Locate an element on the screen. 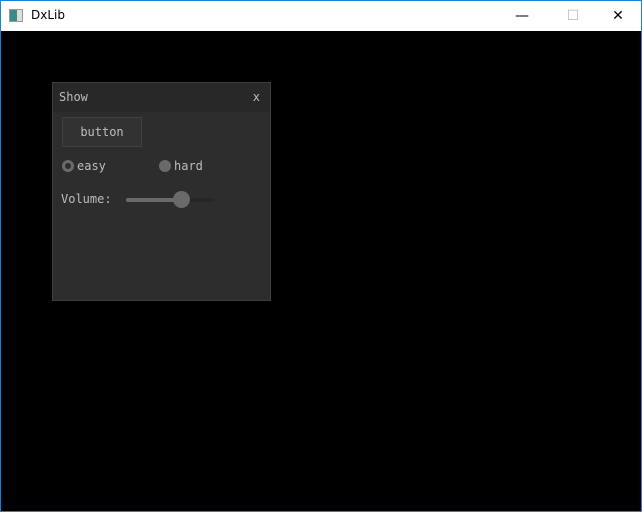 Image resolution: width=642 pixels, height=512 pixels. radio-label: easy is located at coordinates (91, 166).